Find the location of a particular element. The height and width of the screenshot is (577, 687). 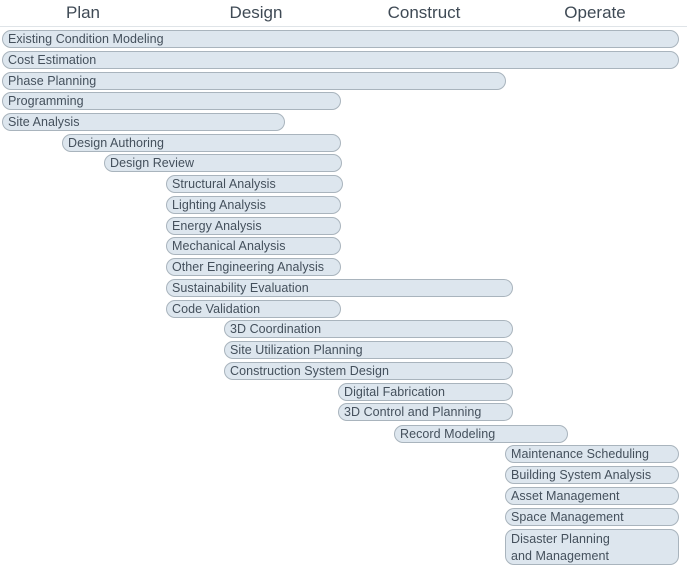

bim-use-label: Asset Management is located at coordinates (565, 496).